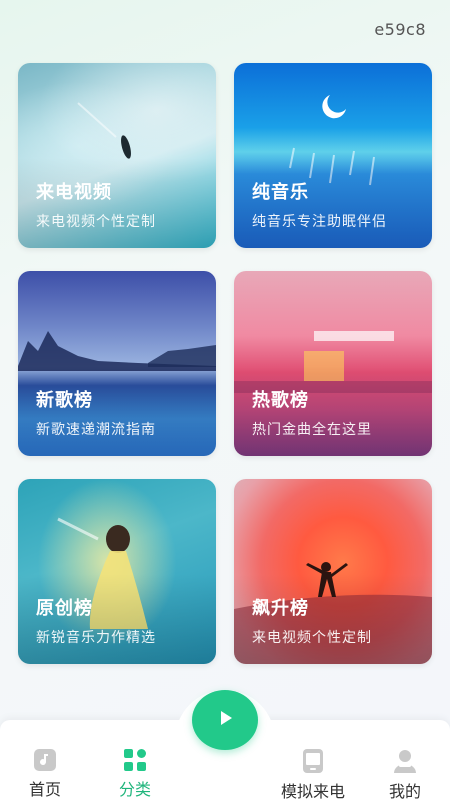 This screenshot has width=450, height=800. I want to click on card-subtitle: 新锐音乐力作精选, so click(96, 638).